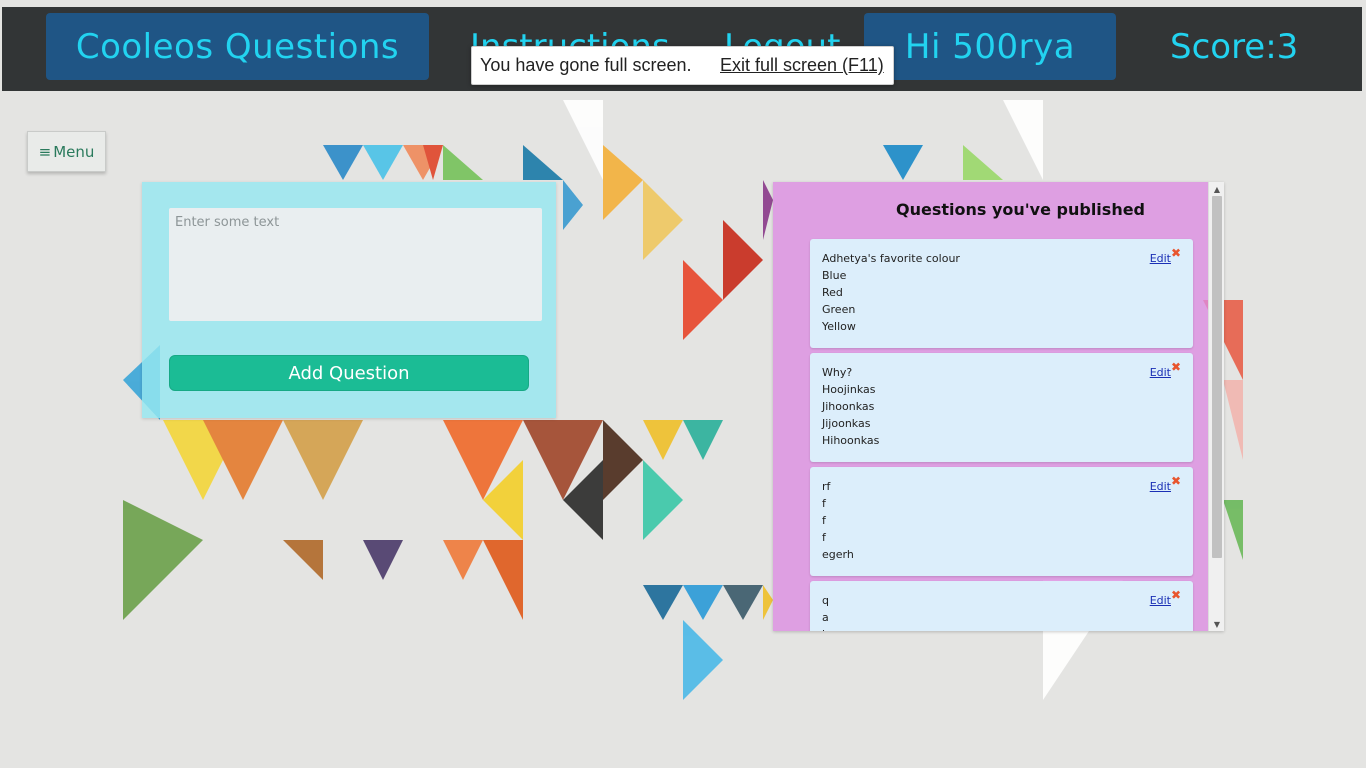 This screenshot has height=768, width=1366. What do you see at coordinates (1020, 209) in the screenshot?
I see `published-title: Questions you've published` at bounding box center [1020, 209].